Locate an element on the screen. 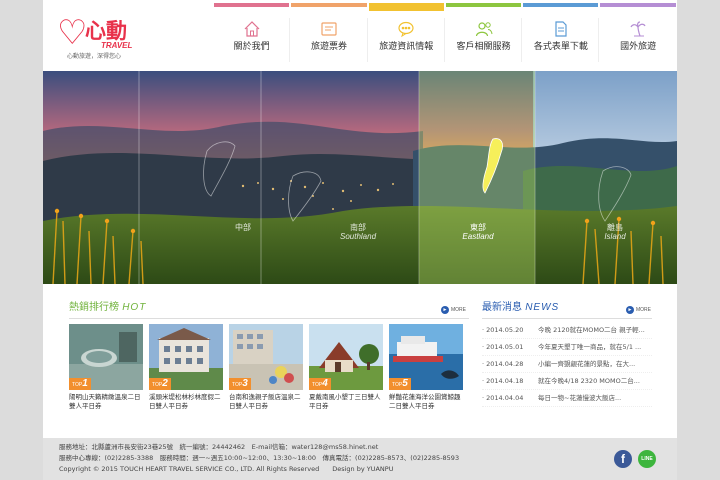 The height and width of the screenshot is (480, 720). hot-card-image: TOP5 is located at coordinates (426, 357).